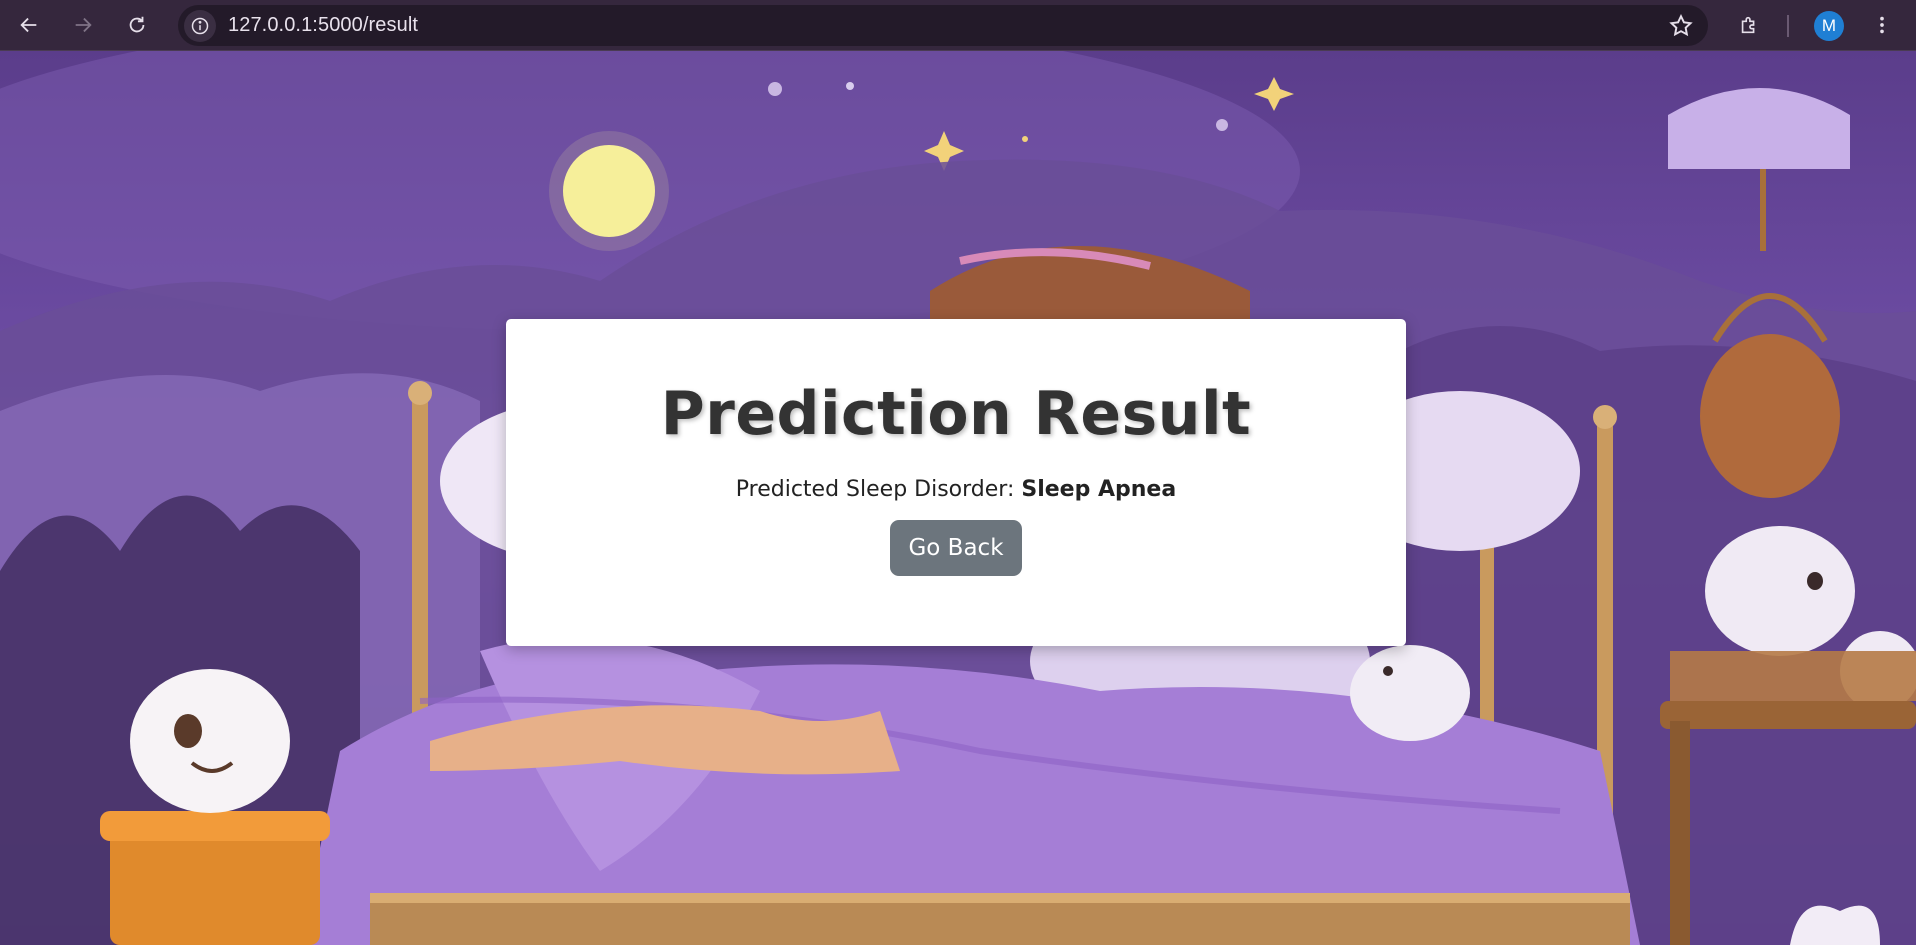 The height and width of the screenshot is (945, 1916). I want to click on back-button, so click(29, 25).